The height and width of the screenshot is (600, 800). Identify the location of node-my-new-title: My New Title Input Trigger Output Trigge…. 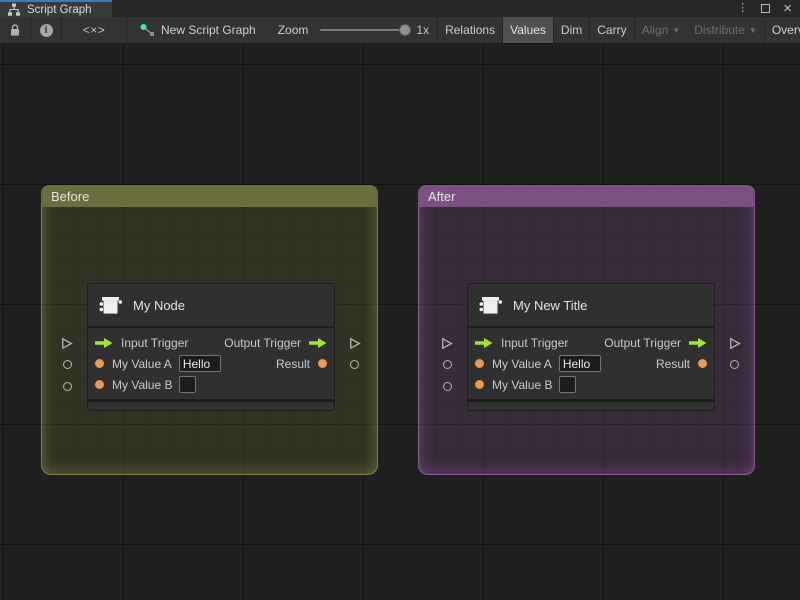
(591, 347).